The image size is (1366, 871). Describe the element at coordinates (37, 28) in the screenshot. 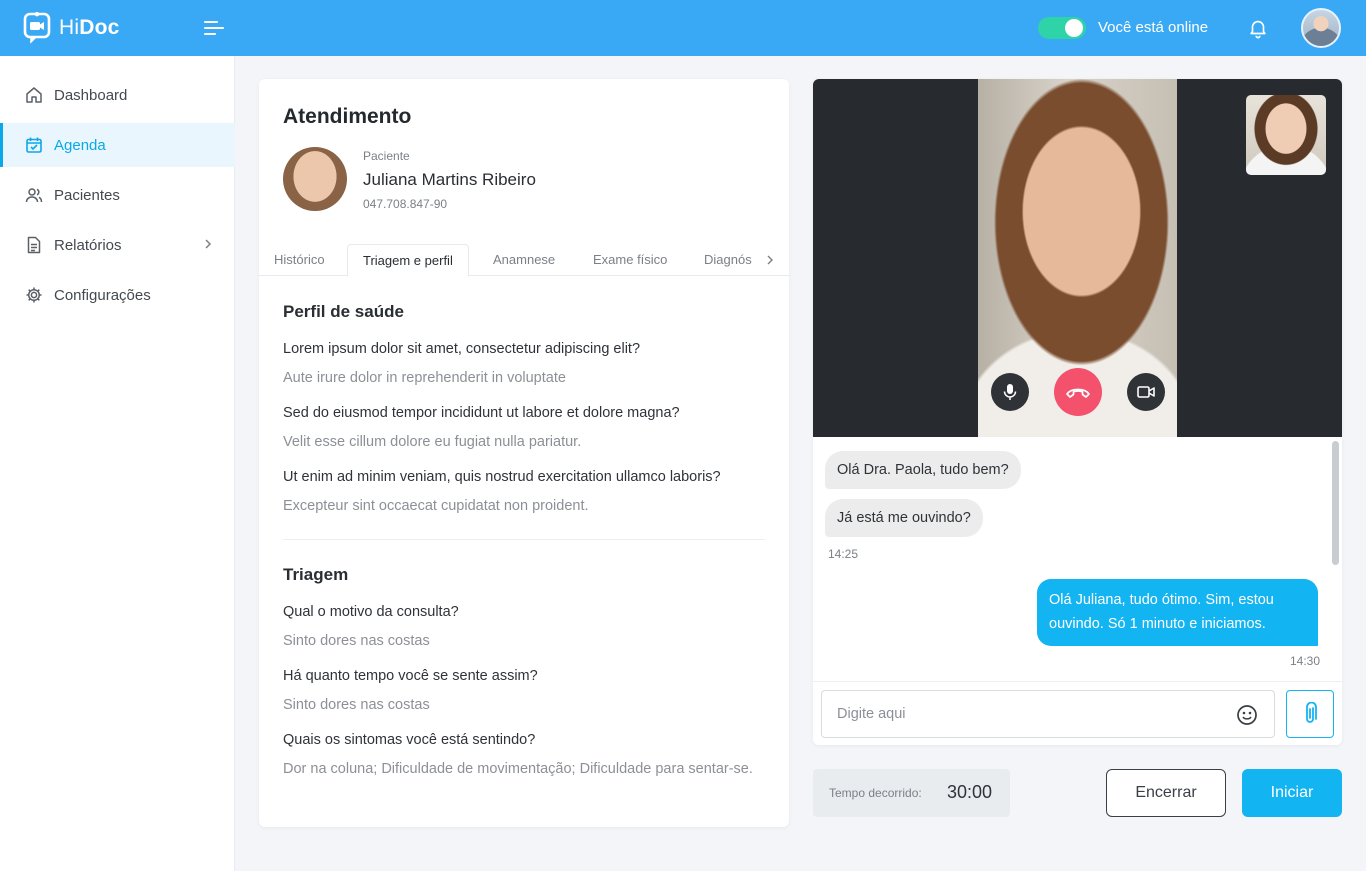

I see `logo-icon` at that location.